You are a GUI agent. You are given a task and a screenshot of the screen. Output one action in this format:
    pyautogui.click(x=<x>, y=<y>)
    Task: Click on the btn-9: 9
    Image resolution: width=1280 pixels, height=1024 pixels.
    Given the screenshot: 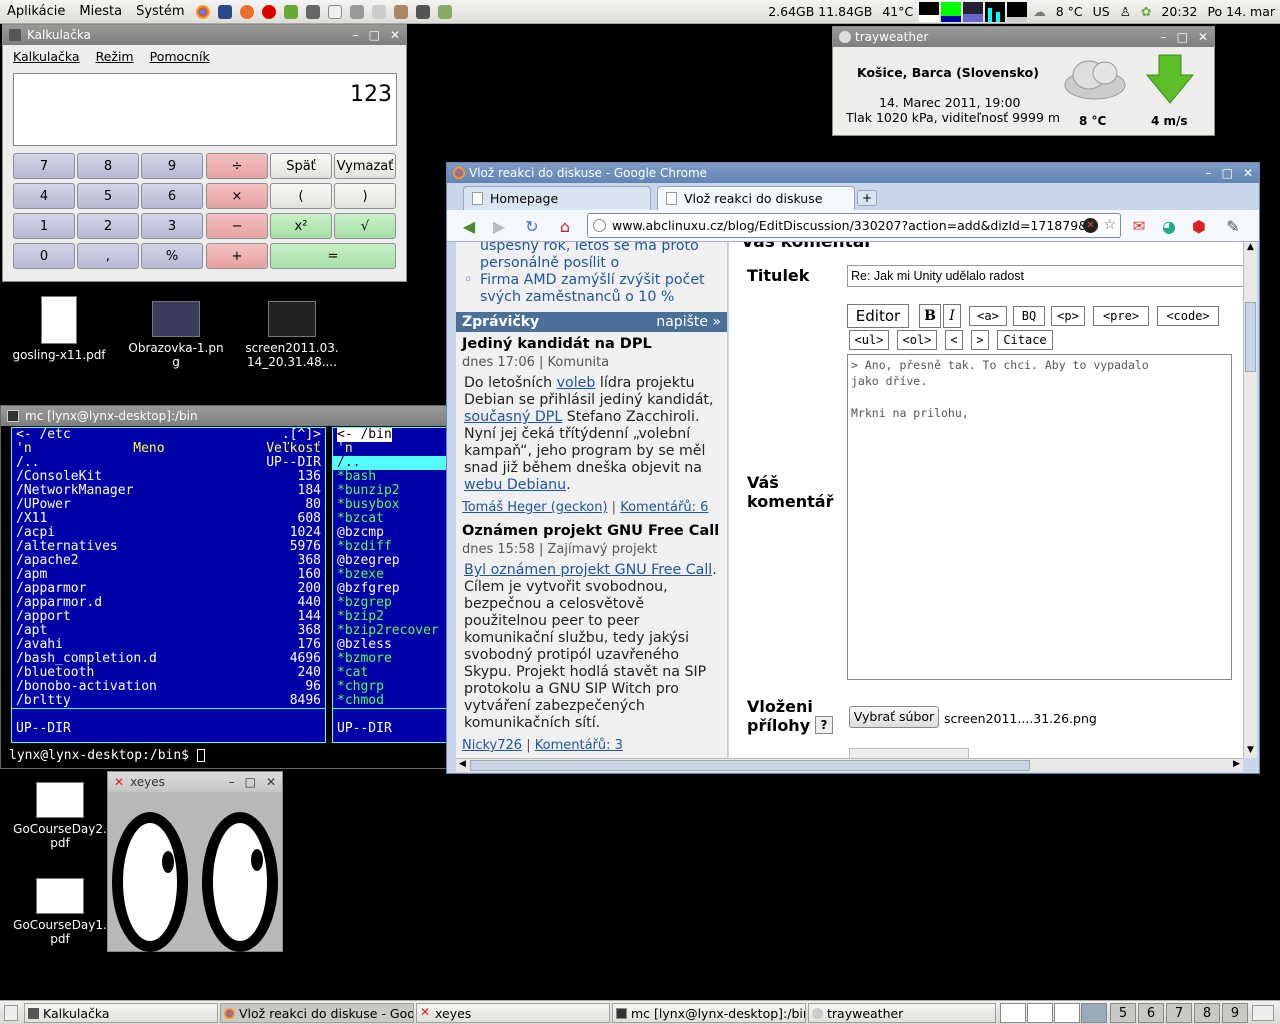 What is the action you would take?
    pyautogui.click(x=172, y=166)
    